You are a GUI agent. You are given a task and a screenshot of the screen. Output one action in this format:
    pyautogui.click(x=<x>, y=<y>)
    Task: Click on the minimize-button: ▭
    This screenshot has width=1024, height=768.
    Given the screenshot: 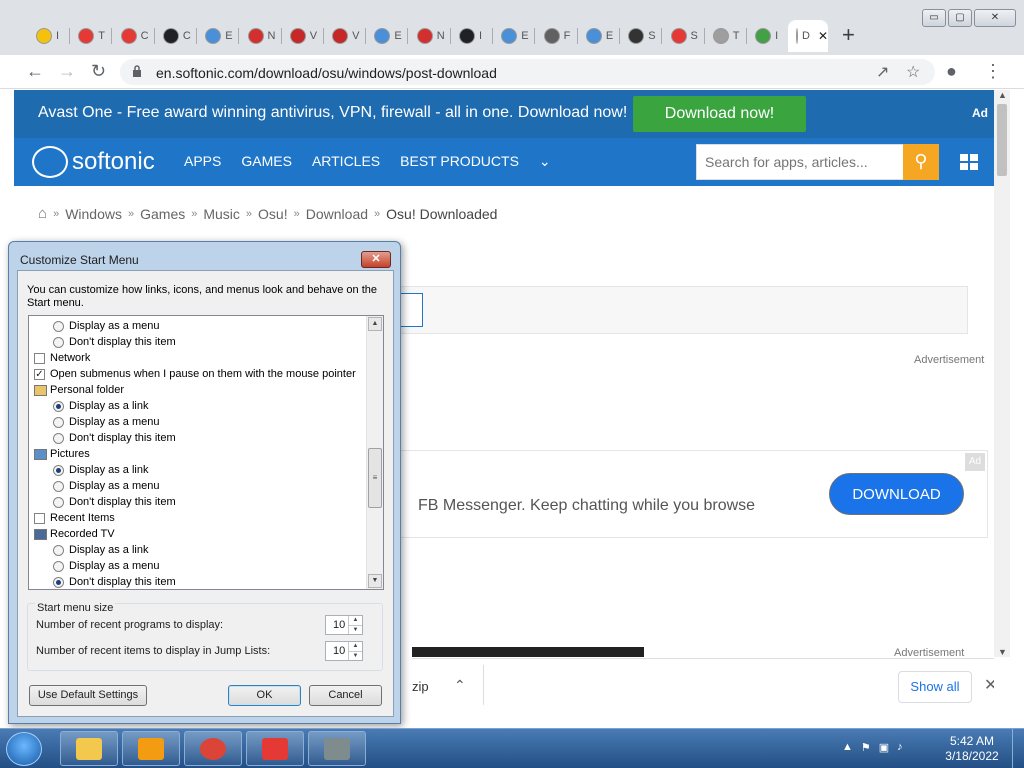 What is the action you would take?
    pyautogui.click(x=934, y=18)
    